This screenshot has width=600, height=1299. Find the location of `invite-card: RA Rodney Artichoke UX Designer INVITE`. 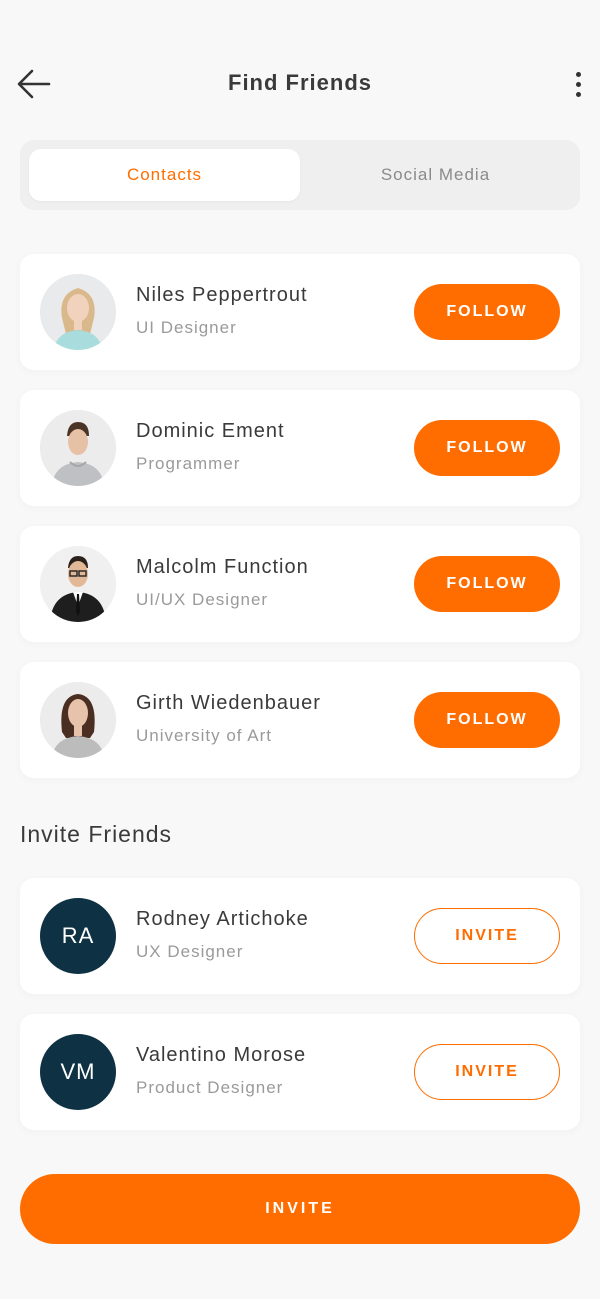

invite-card: RA Rodney Artichoke UX Designer INVITE is located at coordinates (300, 936).